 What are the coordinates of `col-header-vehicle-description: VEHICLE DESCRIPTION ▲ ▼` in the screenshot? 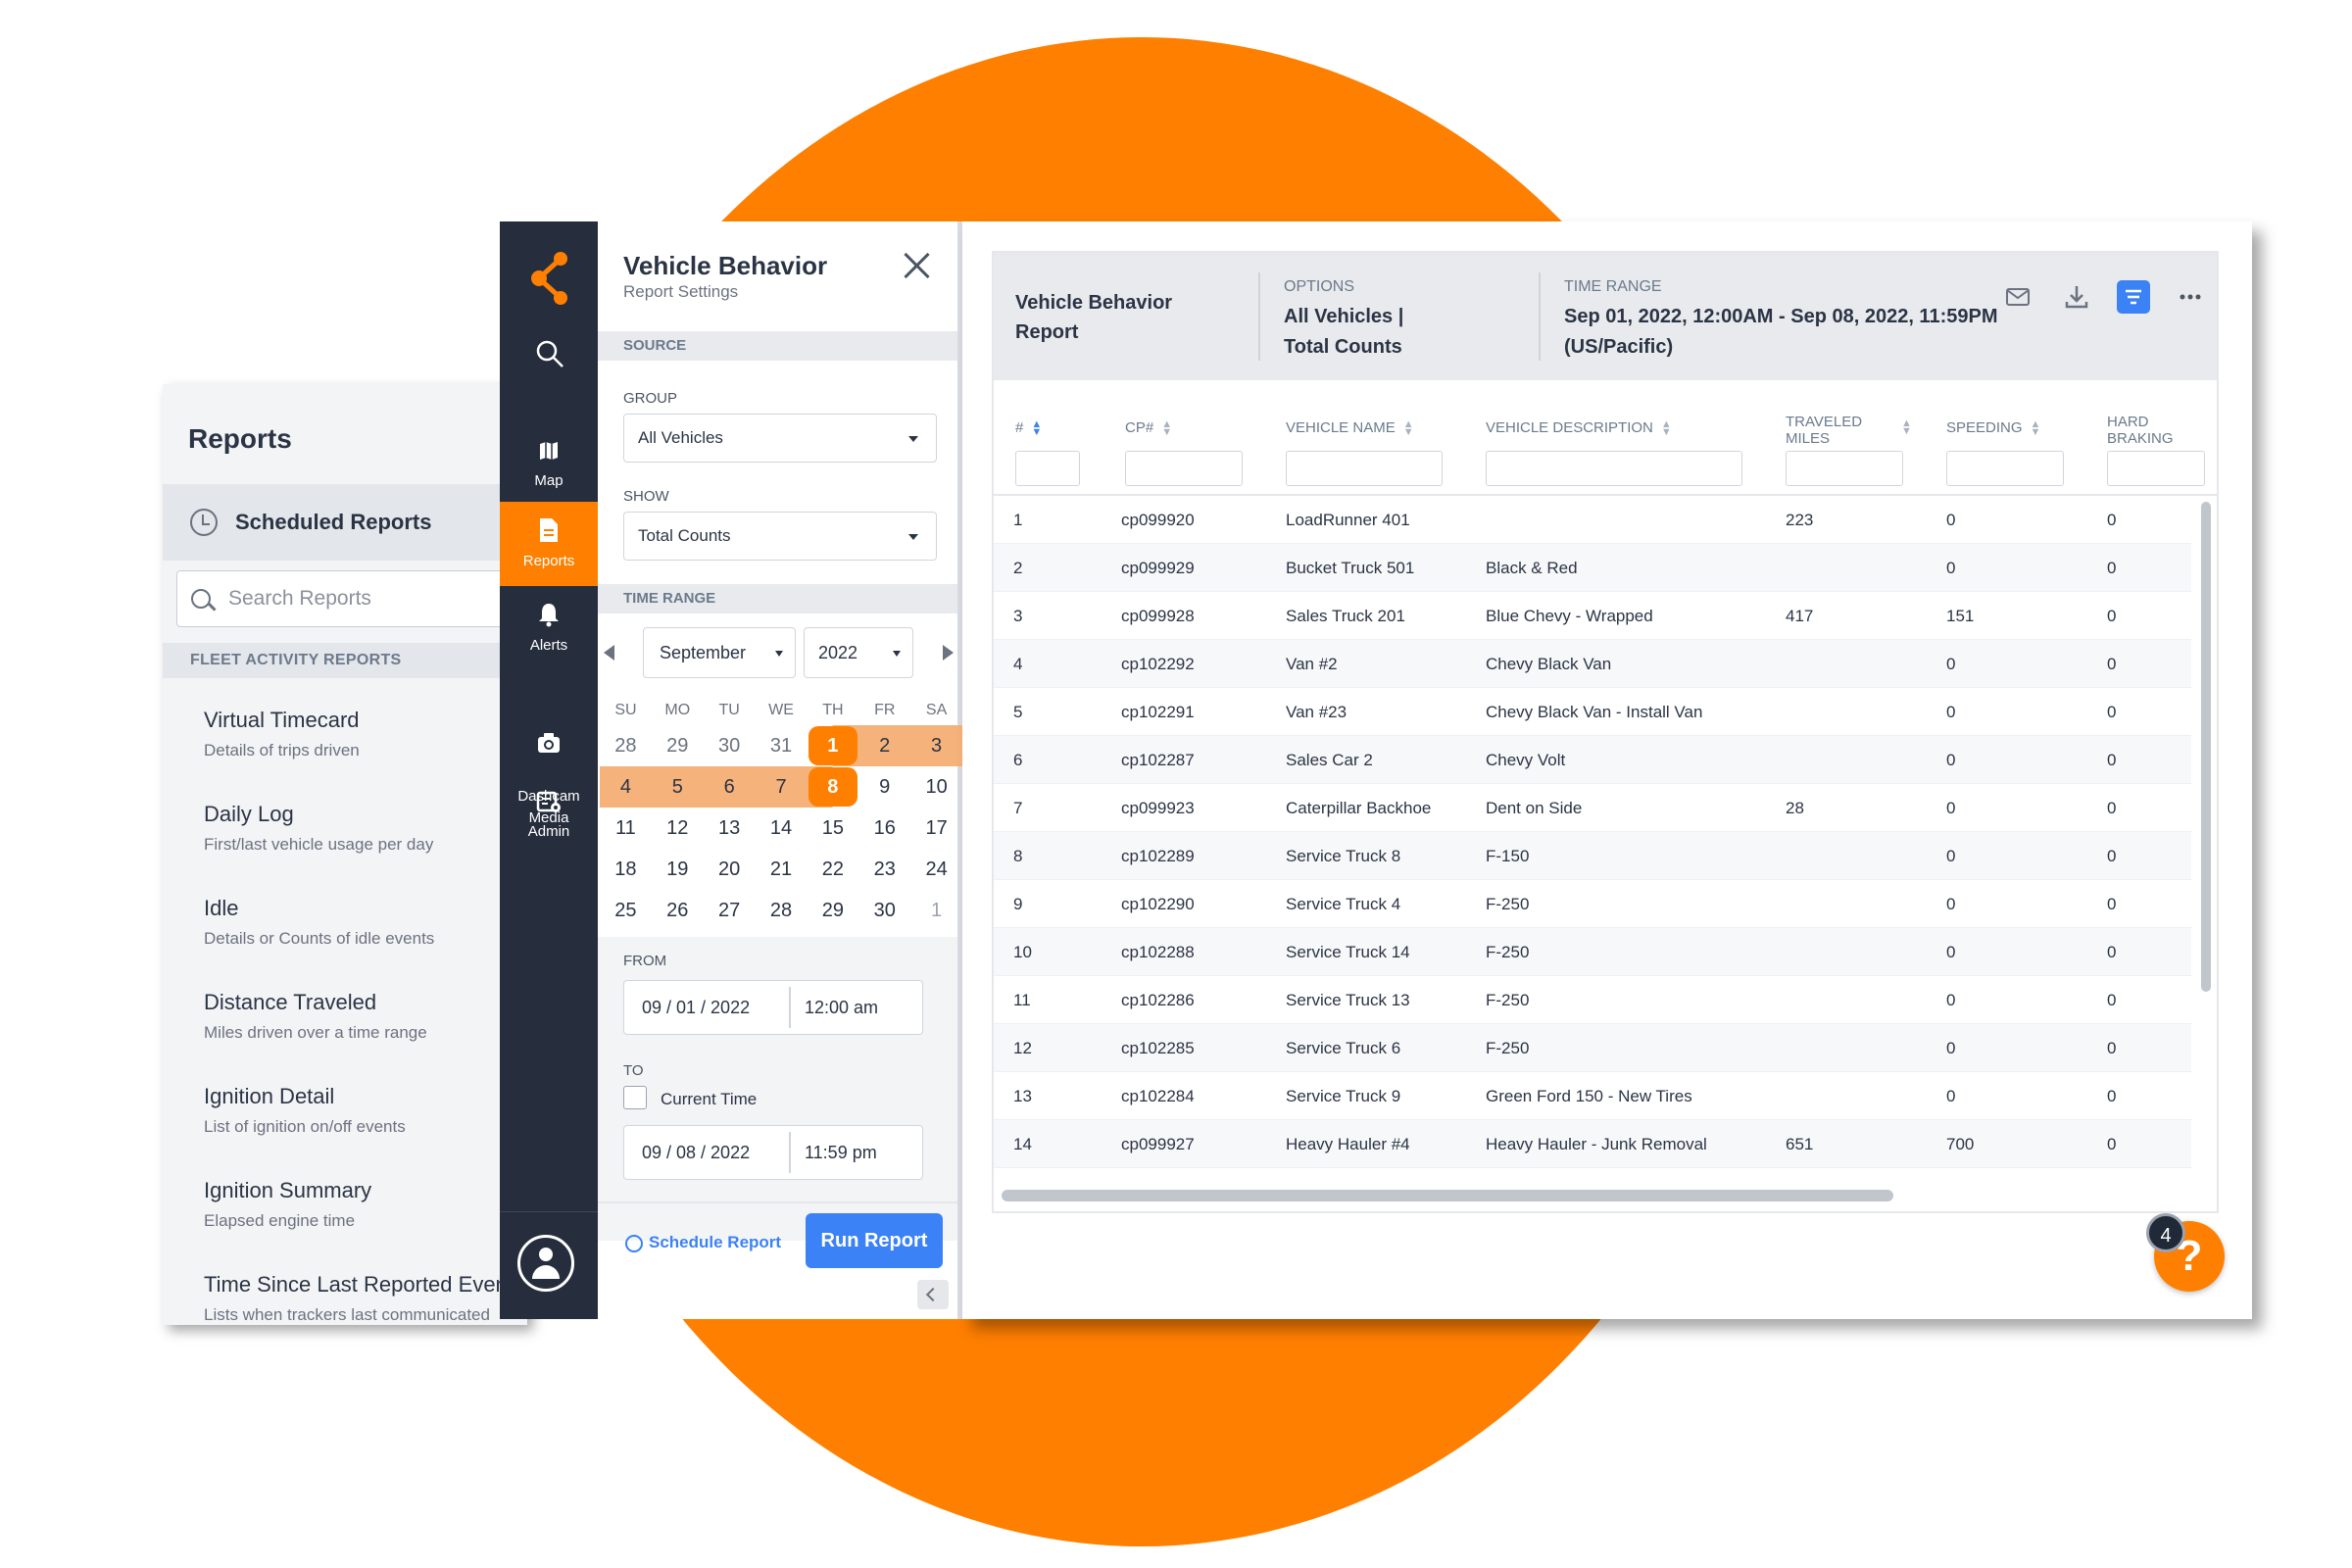 It's located at (1579, 428).